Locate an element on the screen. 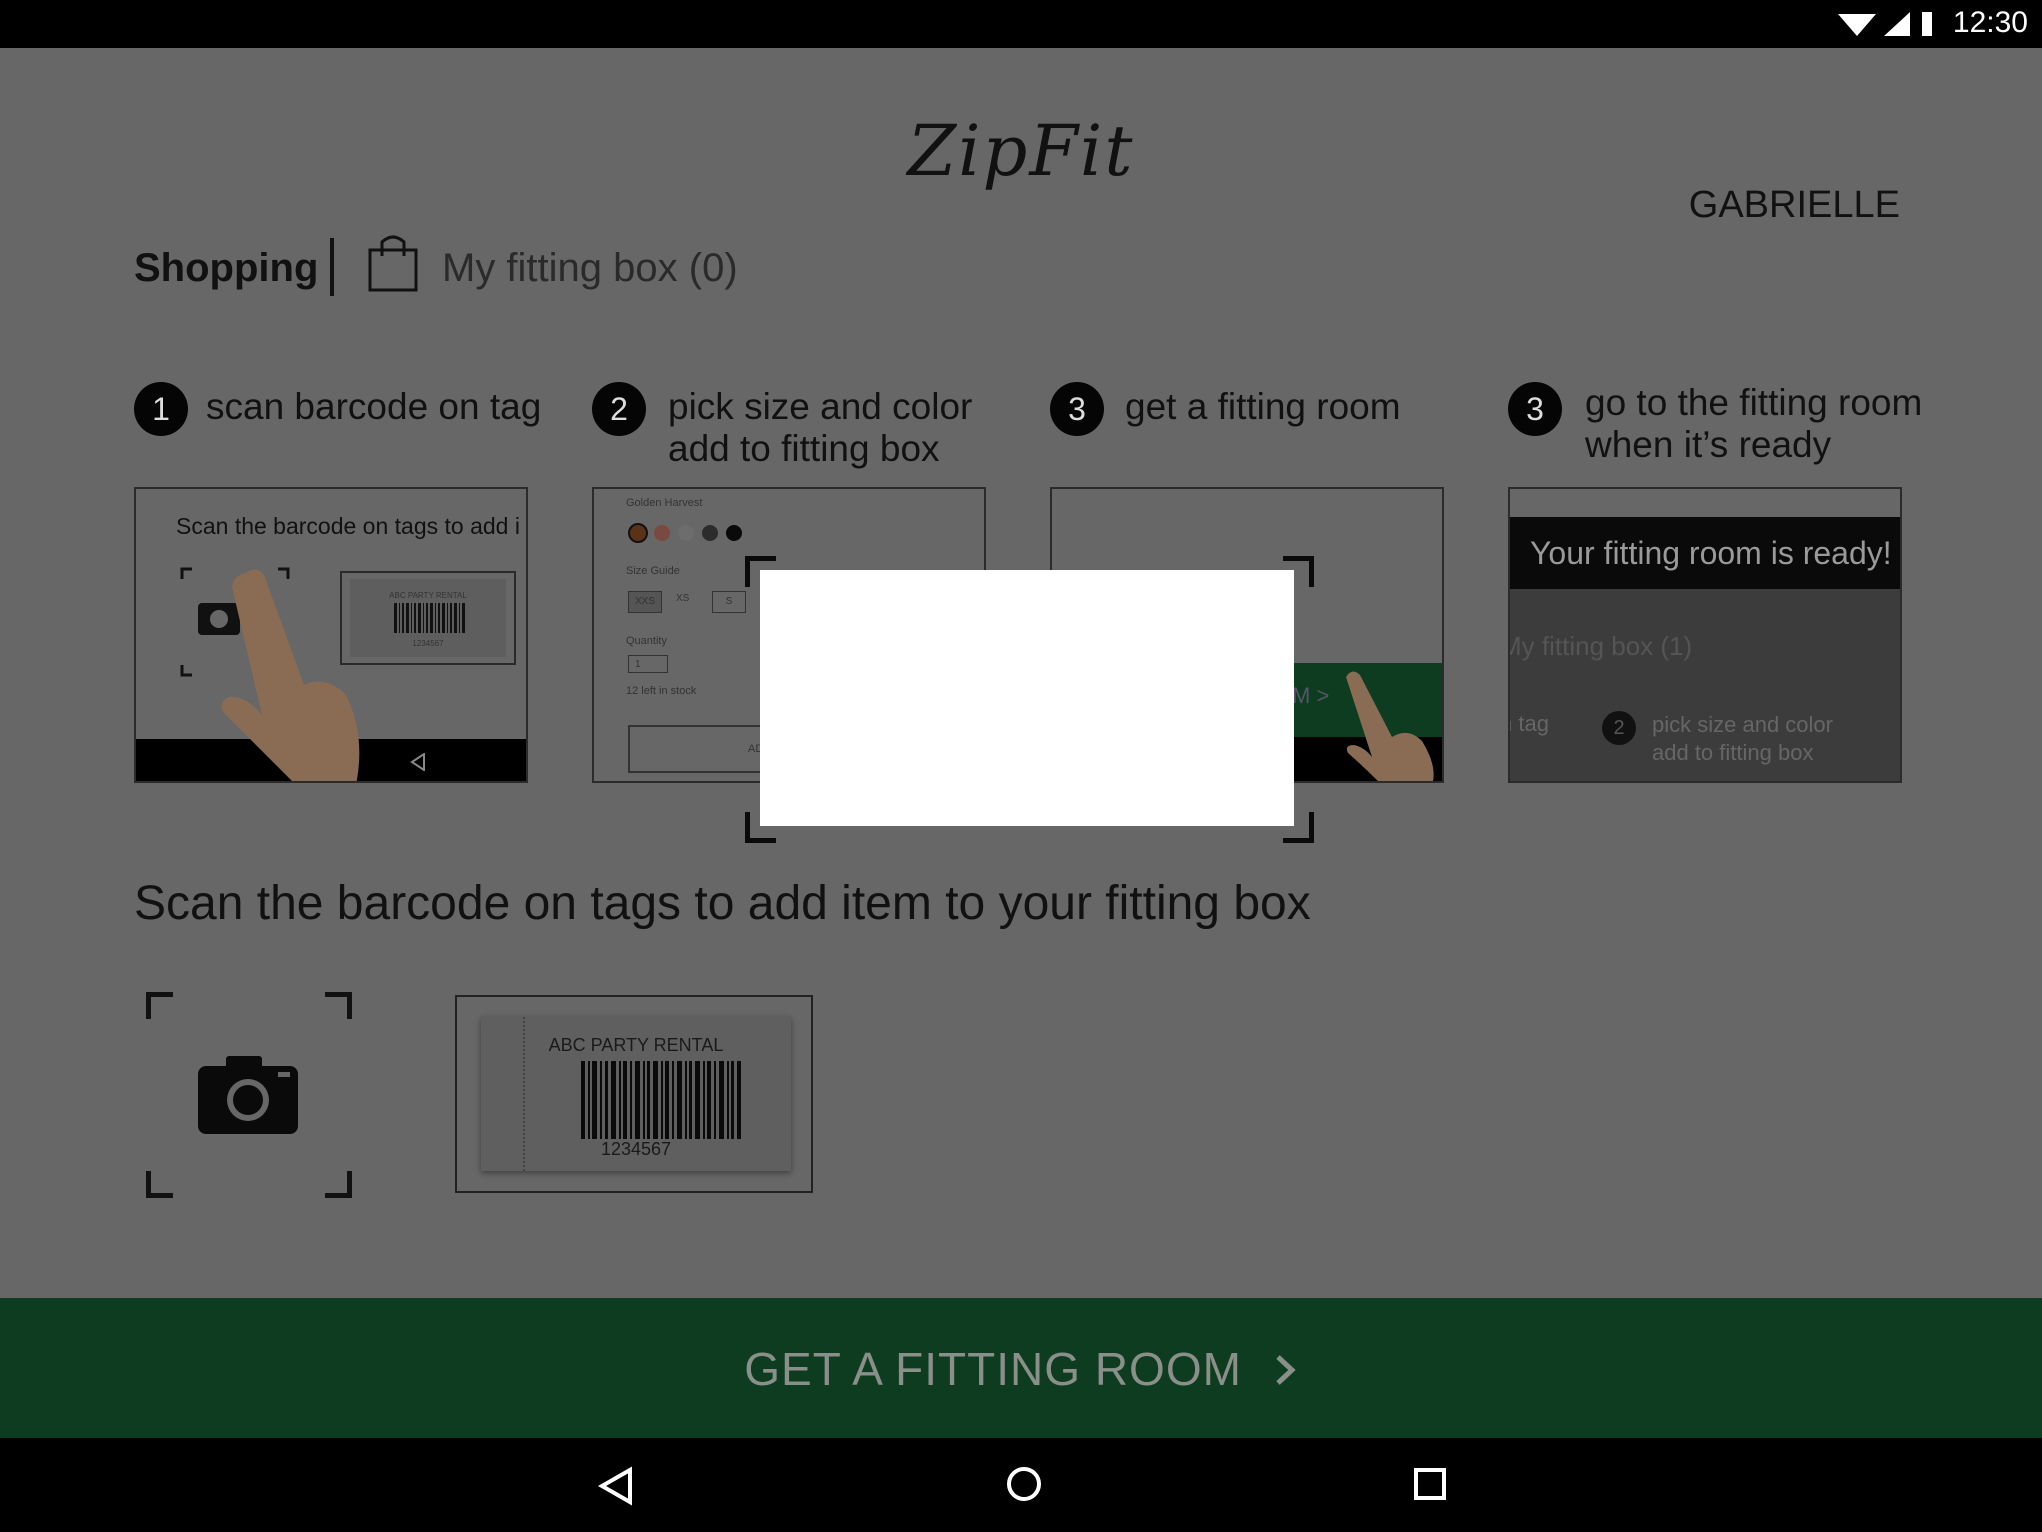 The height and width of the screenshot is (1532, 2042). step-1-text: scan barcode on tag is located at coordinates (373, 407).